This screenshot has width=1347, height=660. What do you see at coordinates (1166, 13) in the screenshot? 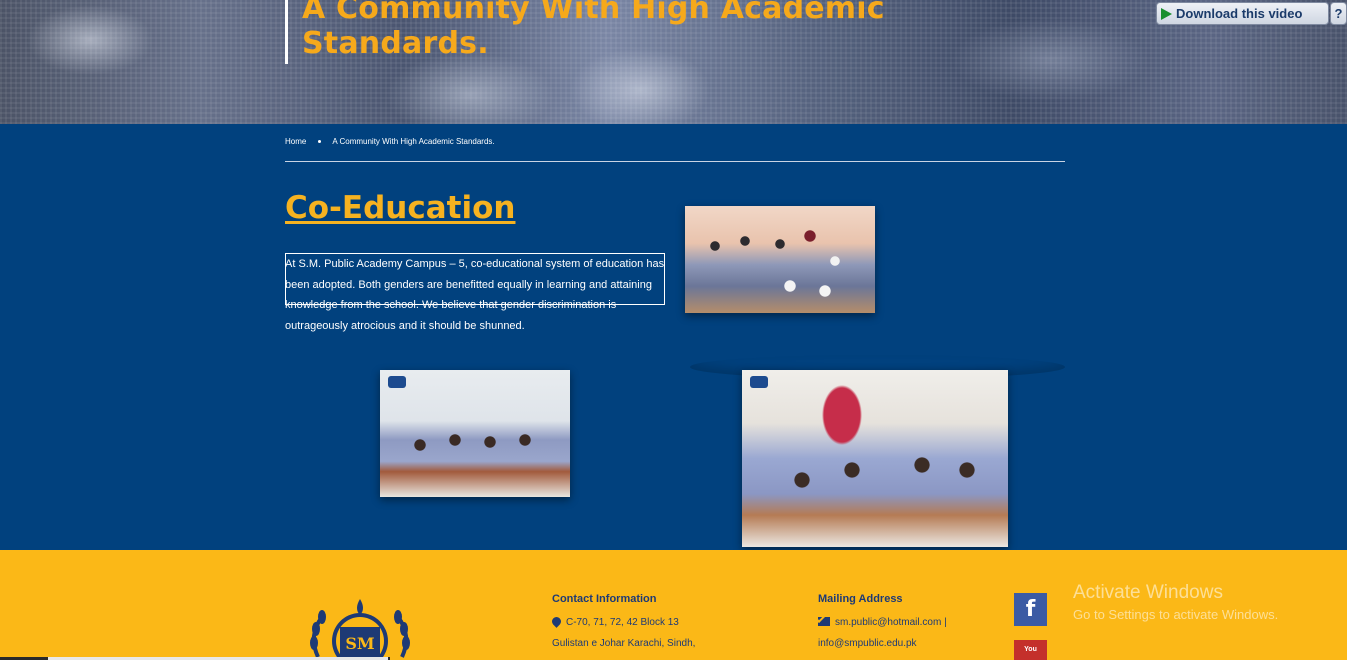
I see `play-icon` at bounding box center [1166, 13].